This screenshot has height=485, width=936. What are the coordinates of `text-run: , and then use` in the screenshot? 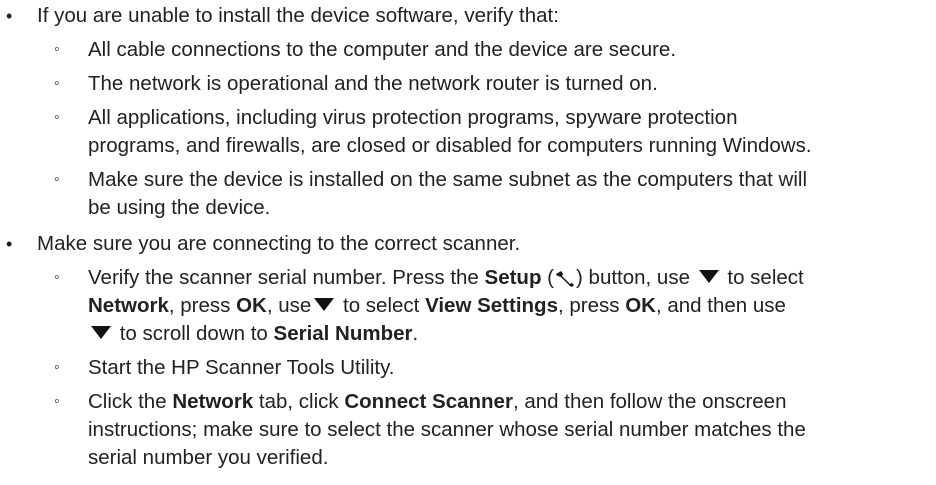 It's located at (720, 305).